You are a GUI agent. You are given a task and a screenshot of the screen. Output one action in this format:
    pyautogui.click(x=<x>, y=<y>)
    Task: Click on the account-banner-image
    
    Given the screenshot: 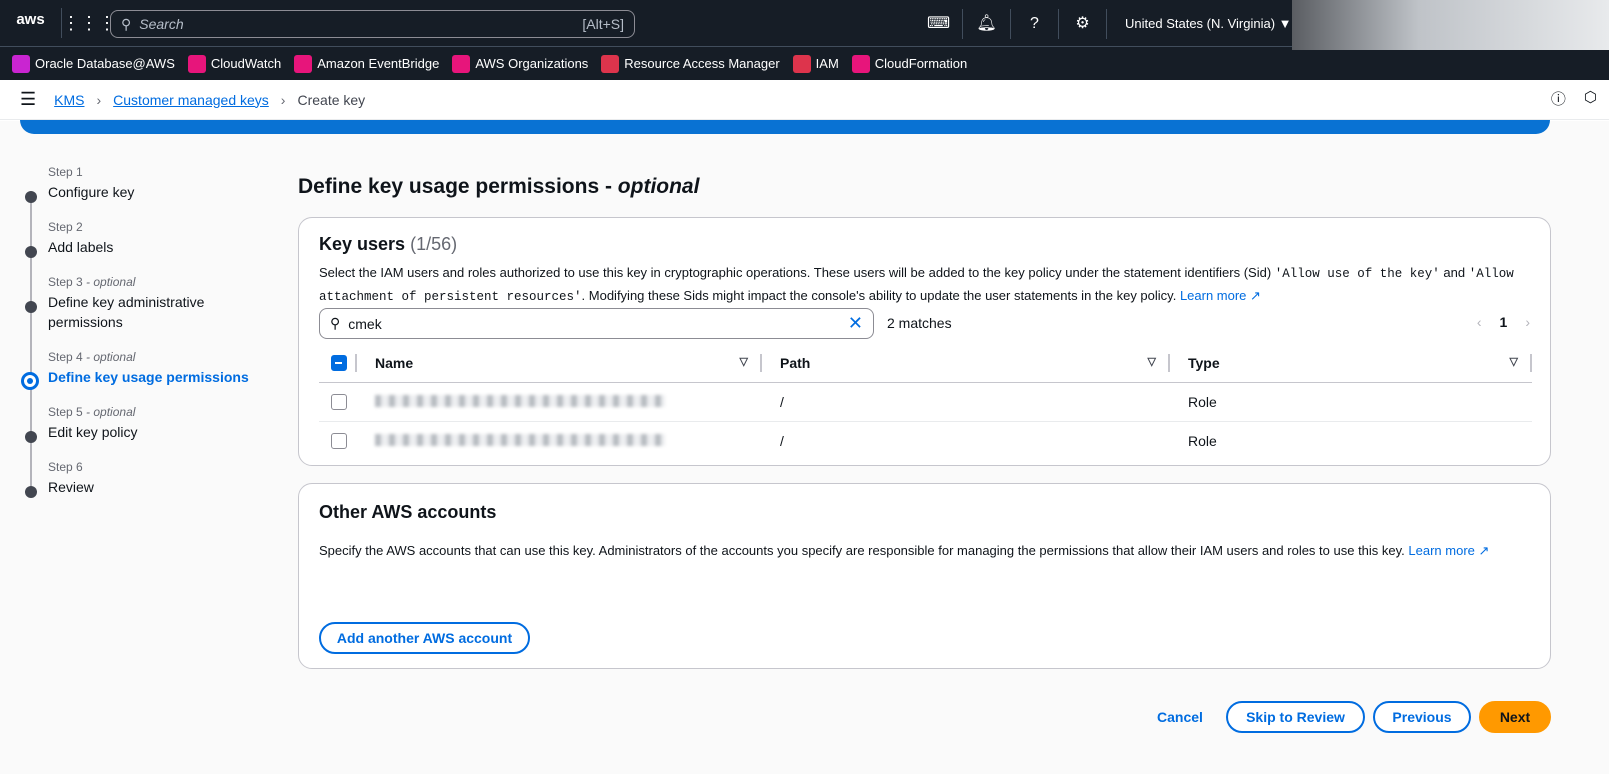 What is the action you would take?
    pyautogui.click(x=1450, y=25)
    